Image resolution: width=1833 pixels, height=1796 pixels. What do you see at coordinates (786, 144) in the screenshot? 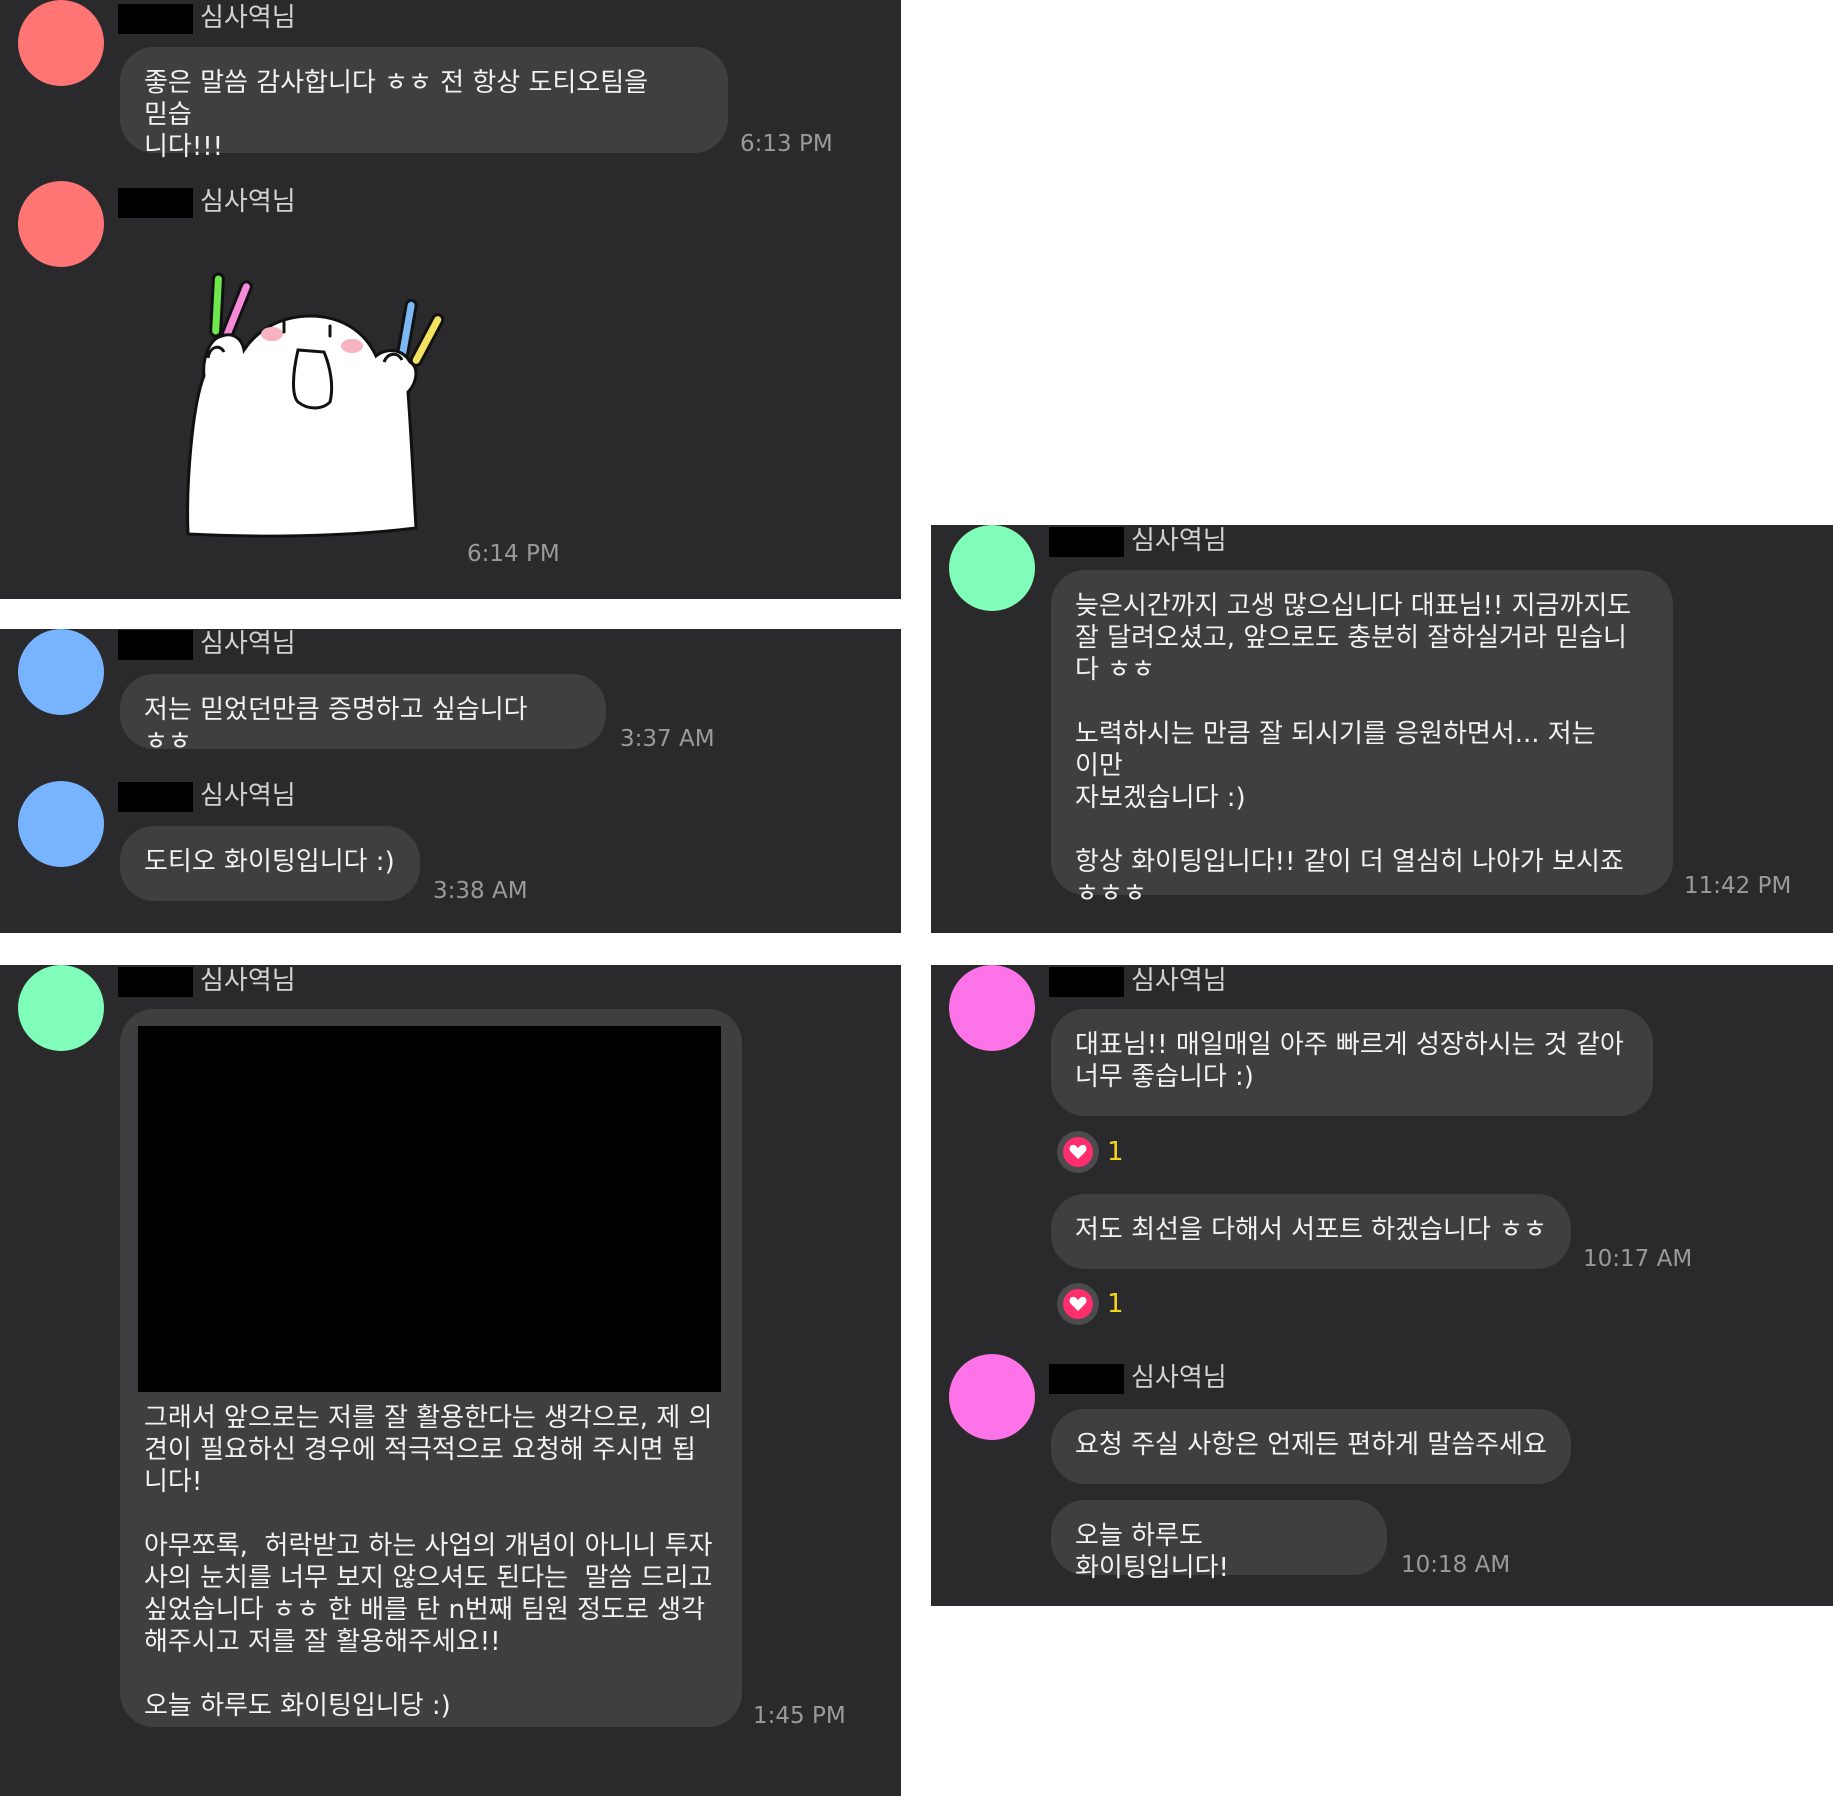
I see `message-time: 6:13 PM` at bounding box center [786, 144].